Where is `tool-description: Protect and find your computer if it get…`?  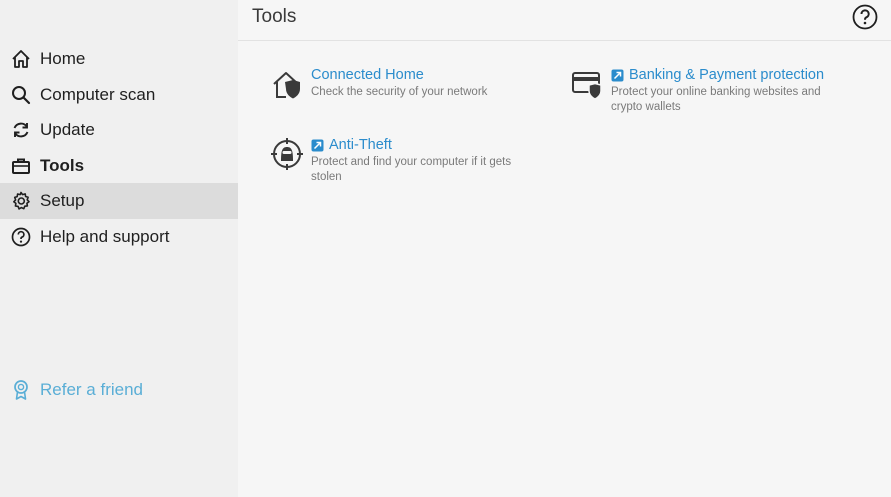 tool-description: Protect and find your computer if it get… is located at coordinates (411, 169).